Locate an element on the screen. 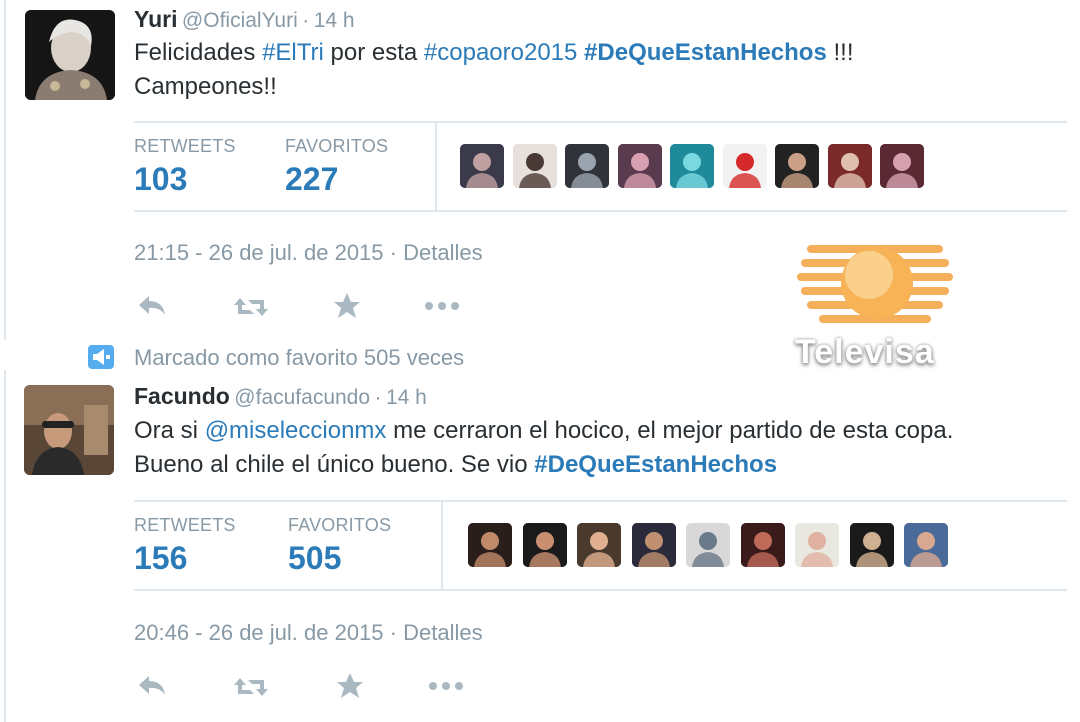 The image size is (1080, 722). tweet-stats: RETWEETS 103 FAVORITOS 227 is located at coordinates (600, 166).